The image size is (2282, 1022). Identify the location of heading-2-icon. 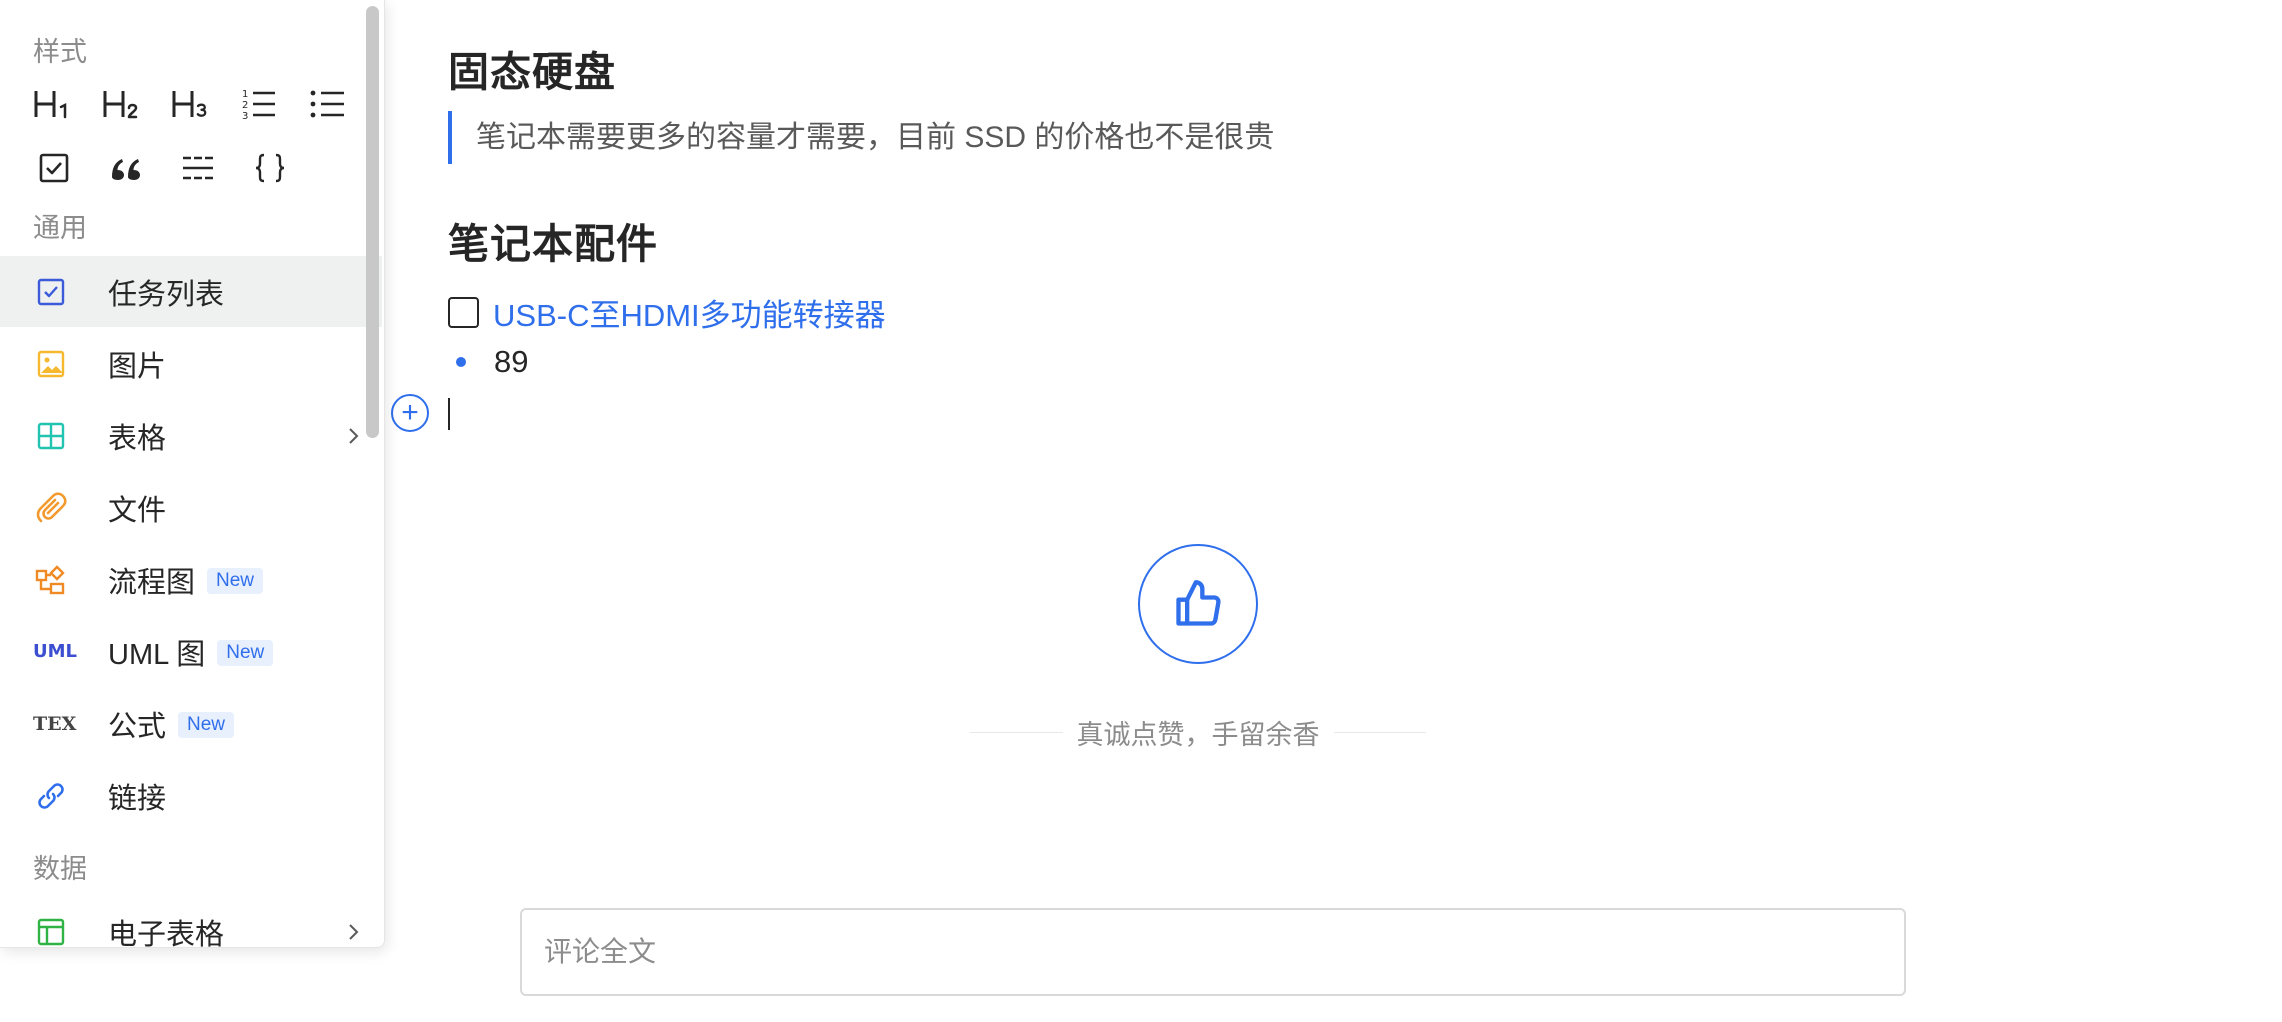
(120, 105).